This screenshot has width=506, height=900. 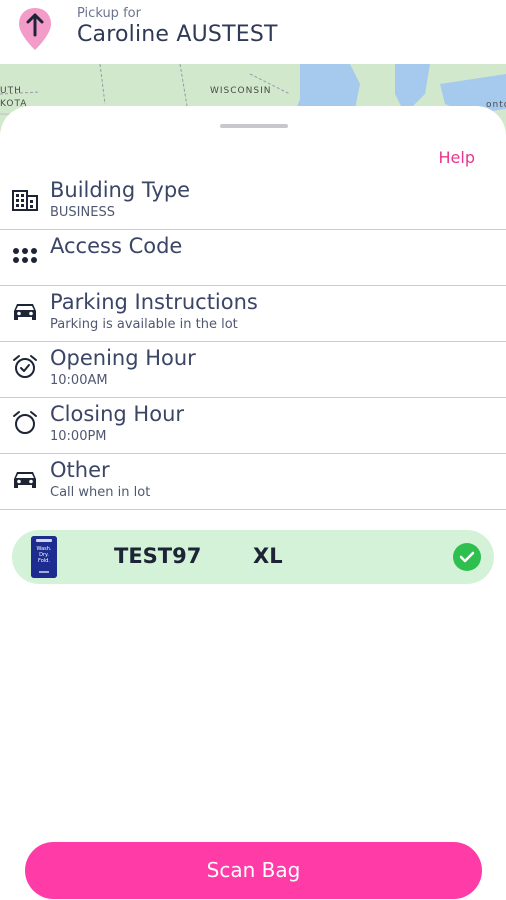 What do you see at coordinates (154, 302) in the screenshot?
I see `detail-title: Parking Instructions` at bounding box center [154, 302].